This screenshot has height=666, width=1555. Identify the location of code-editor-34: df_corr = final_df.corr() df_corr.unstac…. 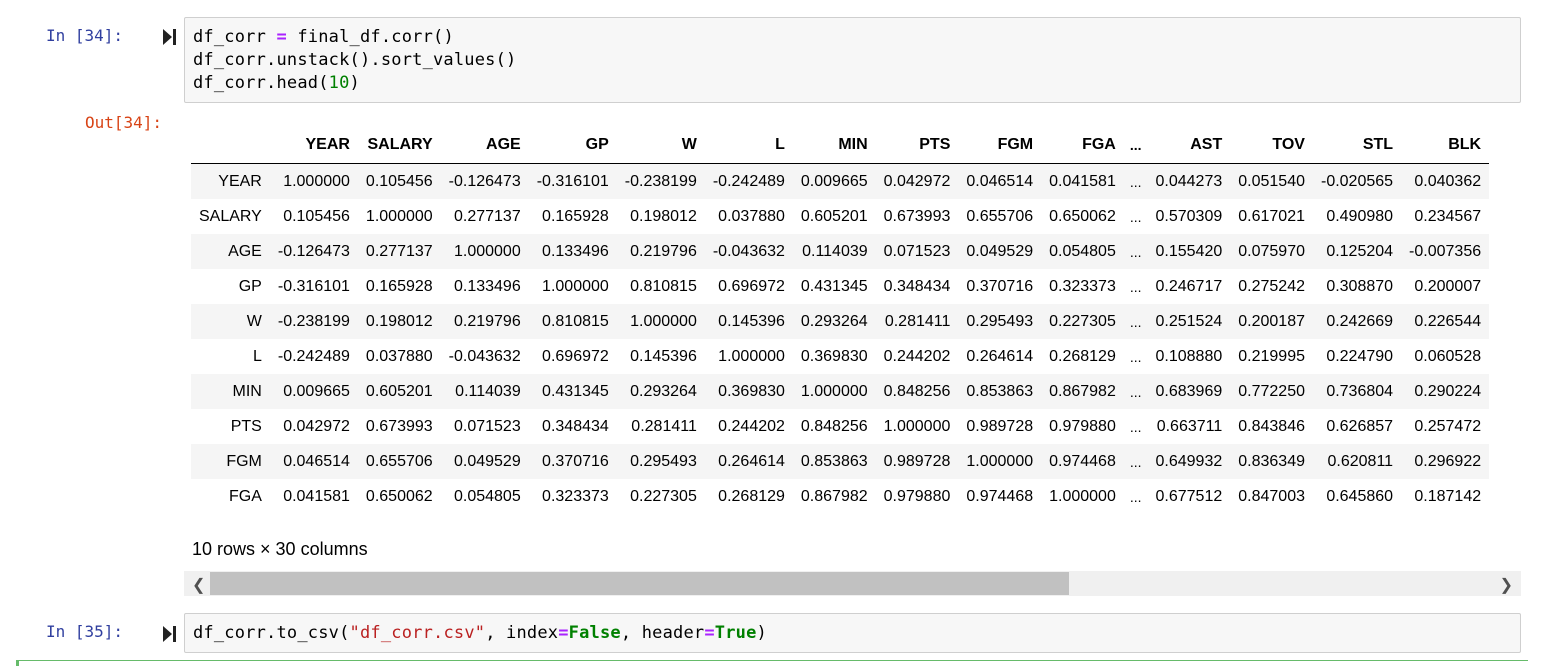
(852, 60).